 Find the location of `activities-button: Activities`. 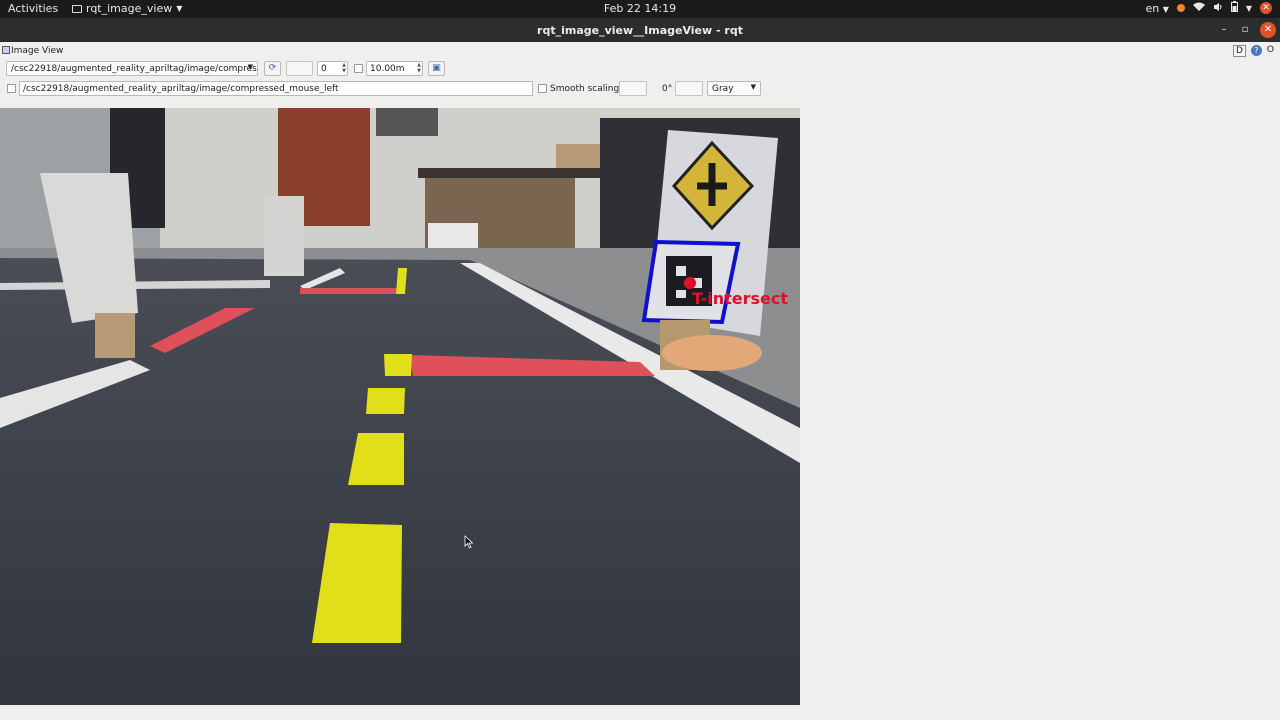

activities-button: Activities is located at coordinates (33, 8).